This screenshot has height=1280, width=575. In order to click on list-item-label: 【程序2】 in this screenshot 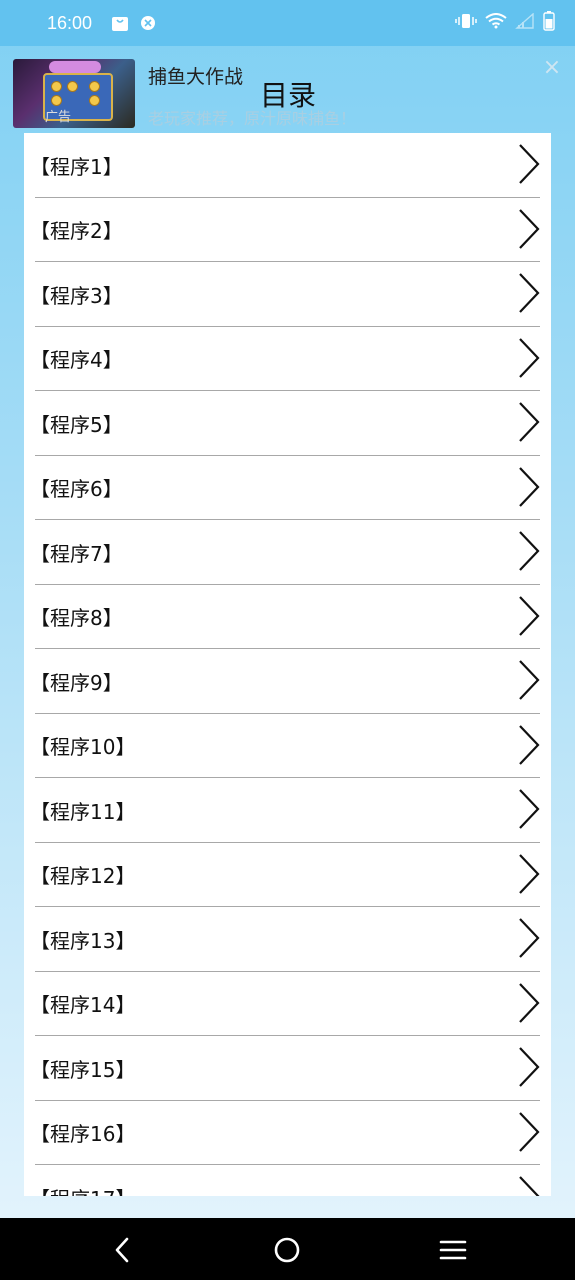, I will do `click(76, 231)`.